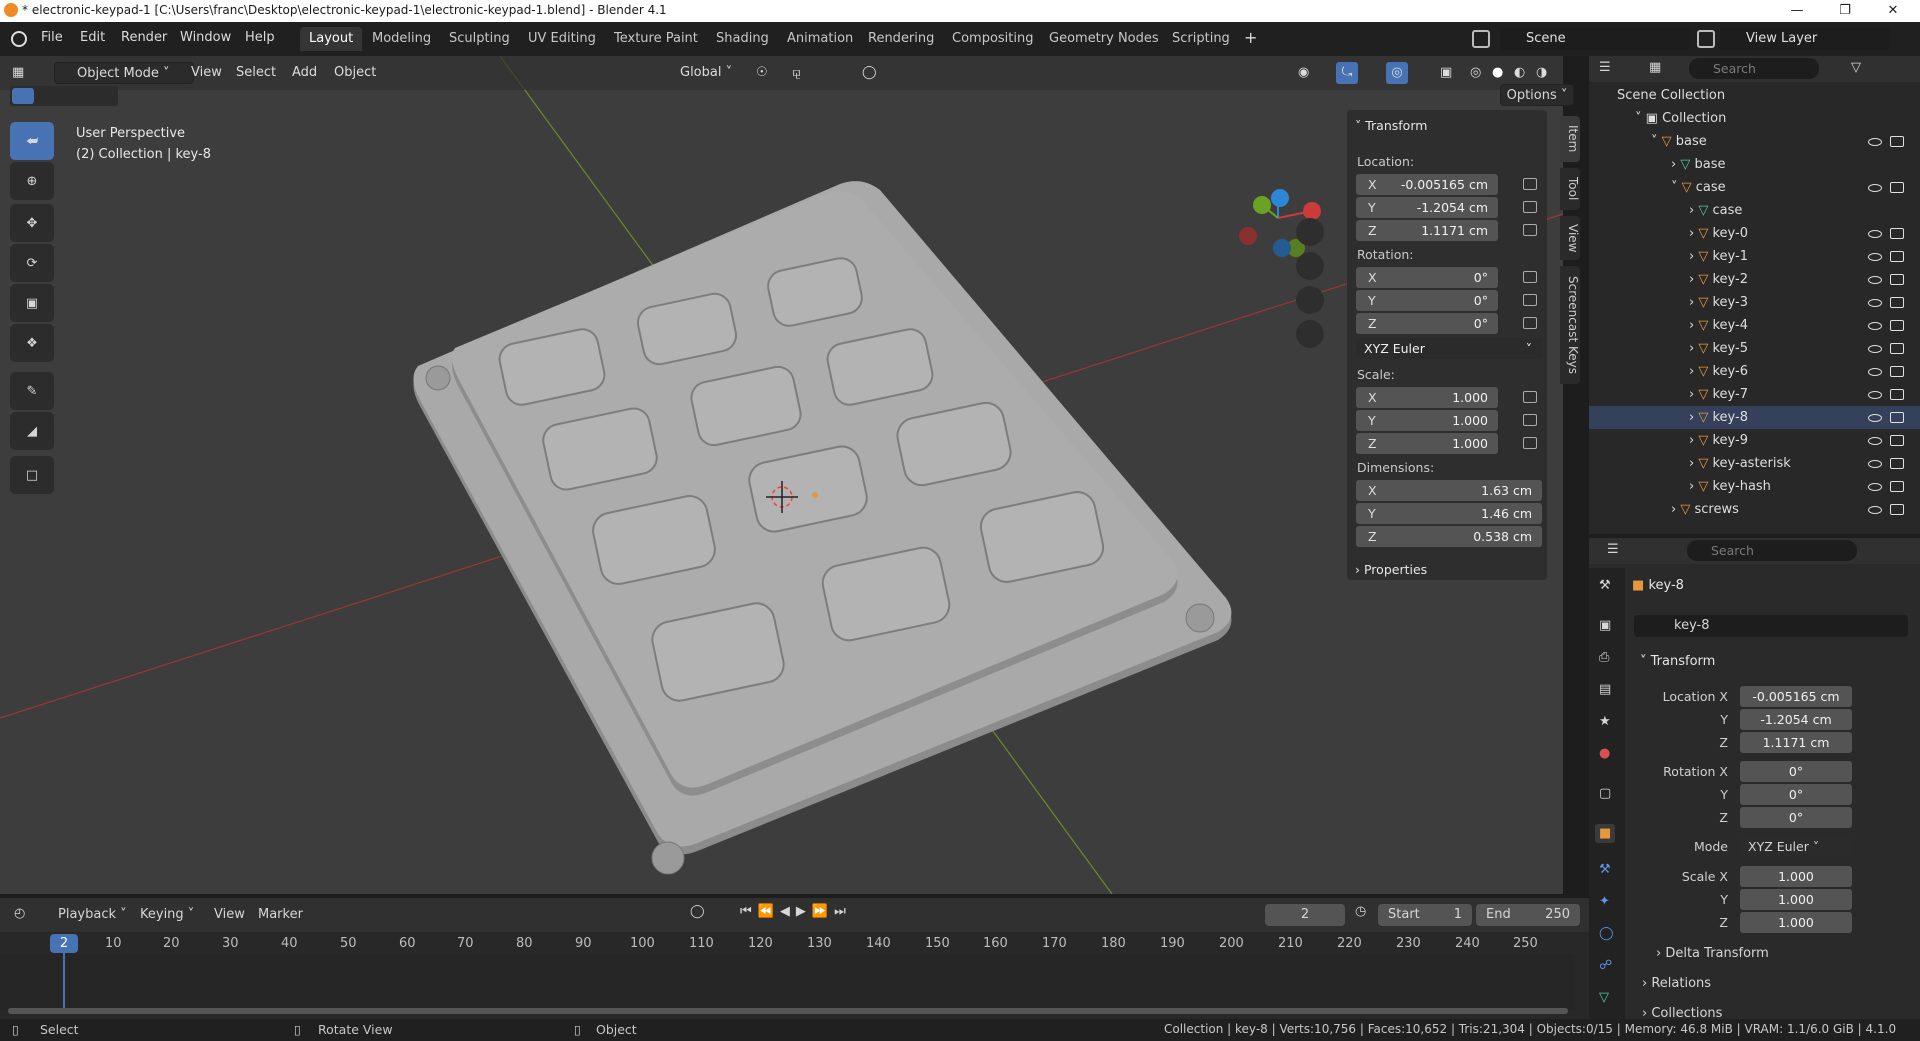 This screenshot has height=1041, width=1920. Describe the element at coordinates (1604, 657) in the screenshot. I see `output-tab-icon: ⎙` at that location.